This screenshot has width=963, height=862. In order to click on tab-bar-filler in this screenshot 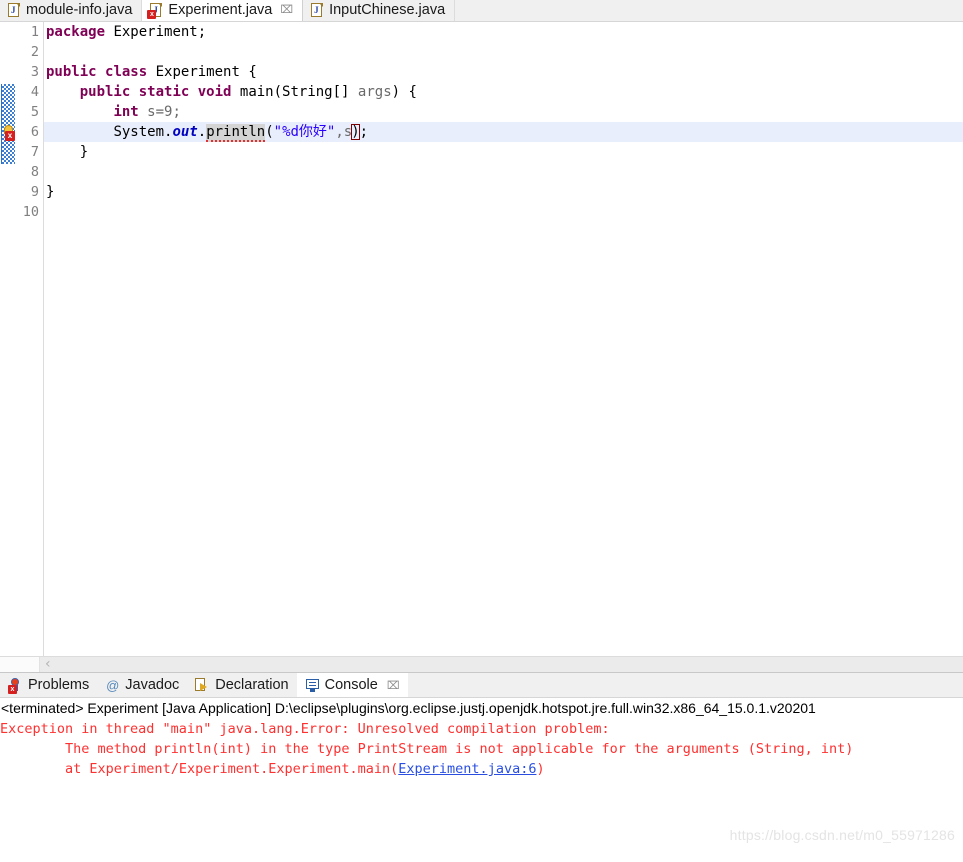, I will do `click(709, 10)`.